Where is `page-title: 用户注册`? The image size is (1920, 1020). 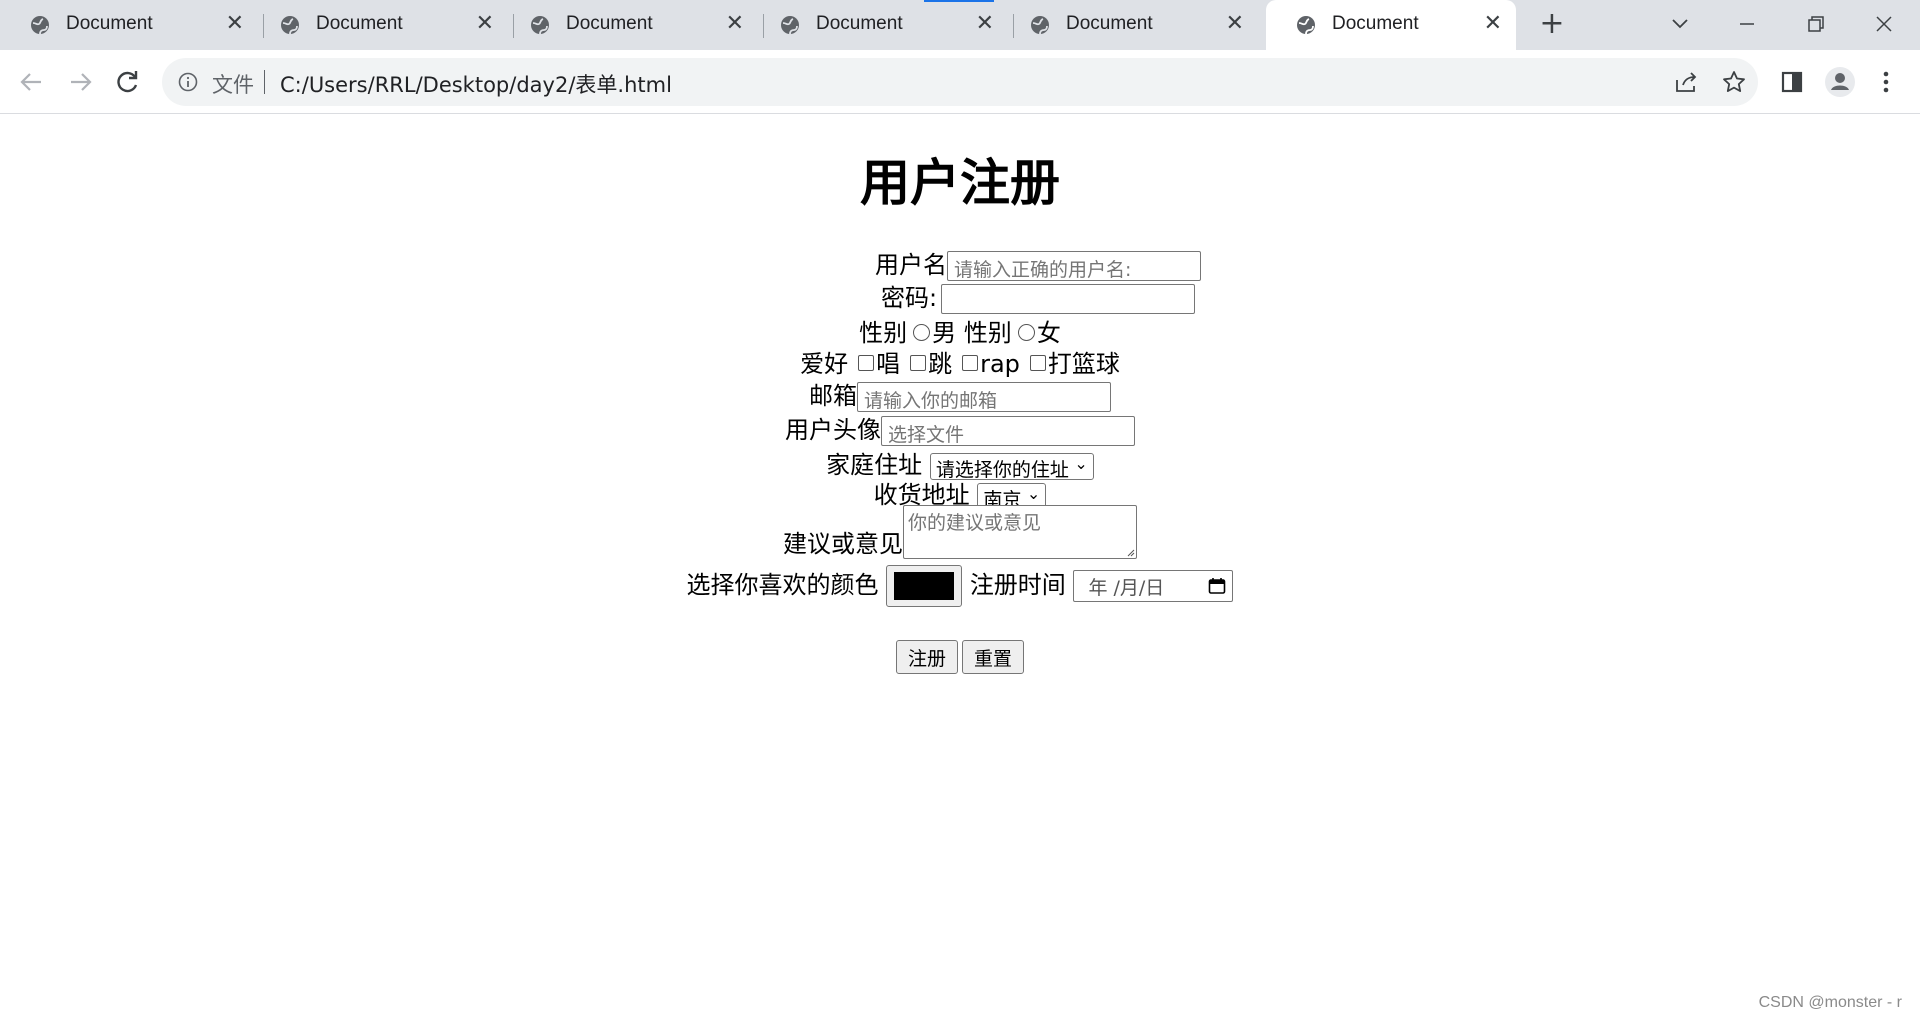
page-title: 用户注册 is located at coordinates (960, 183).